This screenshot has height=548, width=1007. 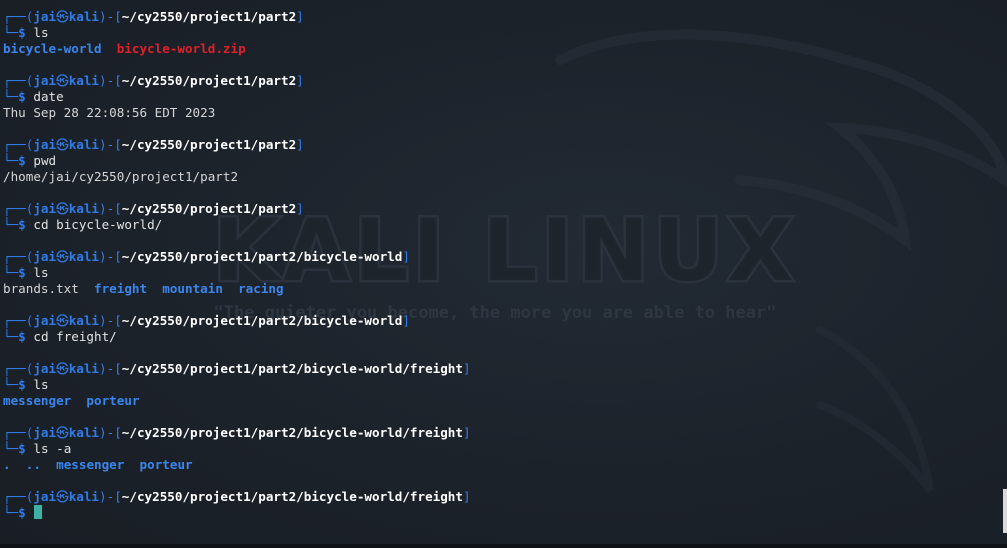 I want to click on command-text: cd freight/, so click(x=75, y=336).